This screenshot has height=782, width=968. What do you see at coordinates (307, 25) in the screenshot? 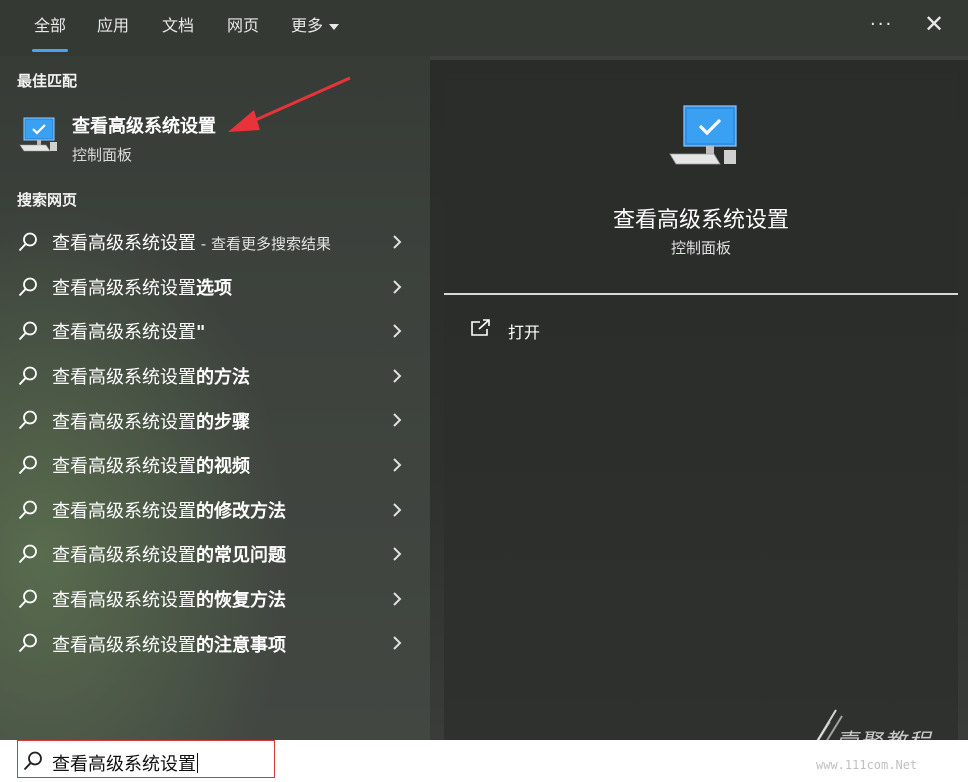
I see `tab-more-label: 更多` at bounding box center [307, 25].